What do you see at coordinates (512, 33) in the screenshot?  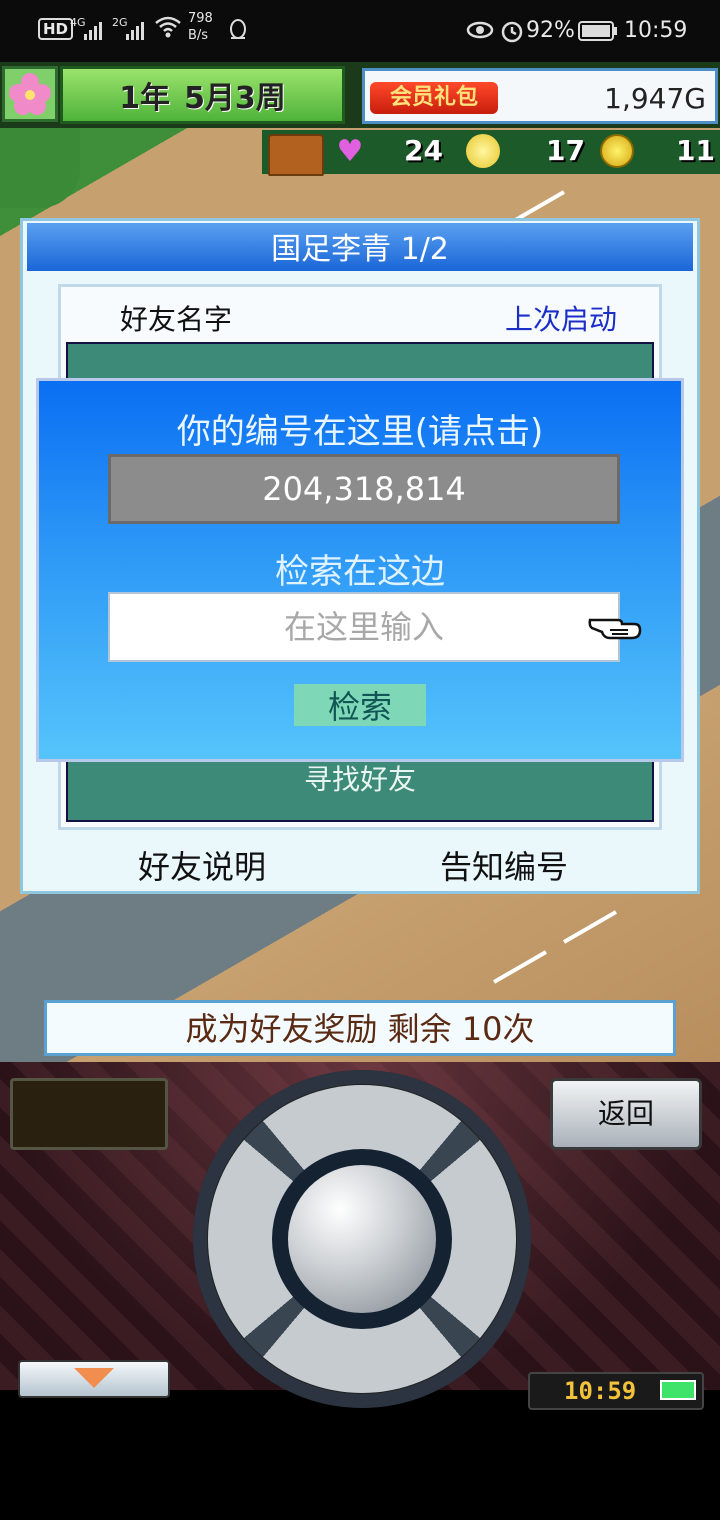 I see `alarm-icon` at bounding box center [512, 33].